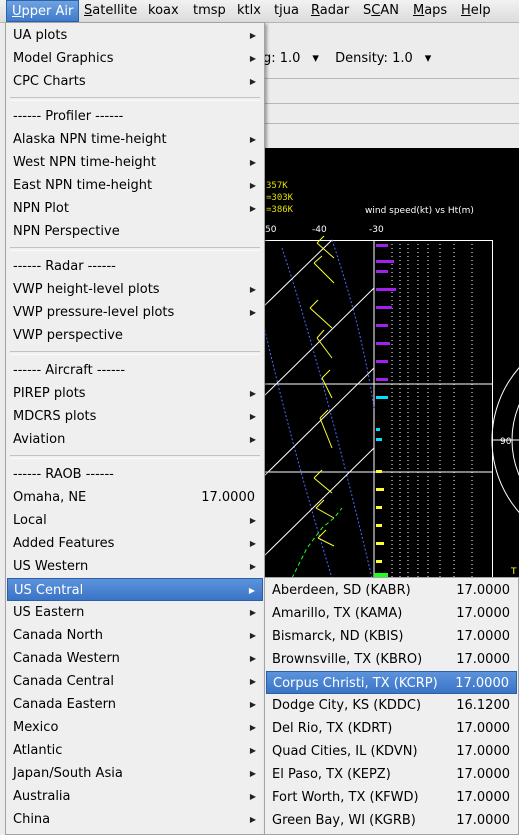 The width and height of the screenshot is (519, 835). What do you see at coordinates (430, 11) in the screenshot?
I see `menubar-maps: Maps` at bounding box center [430, 11].